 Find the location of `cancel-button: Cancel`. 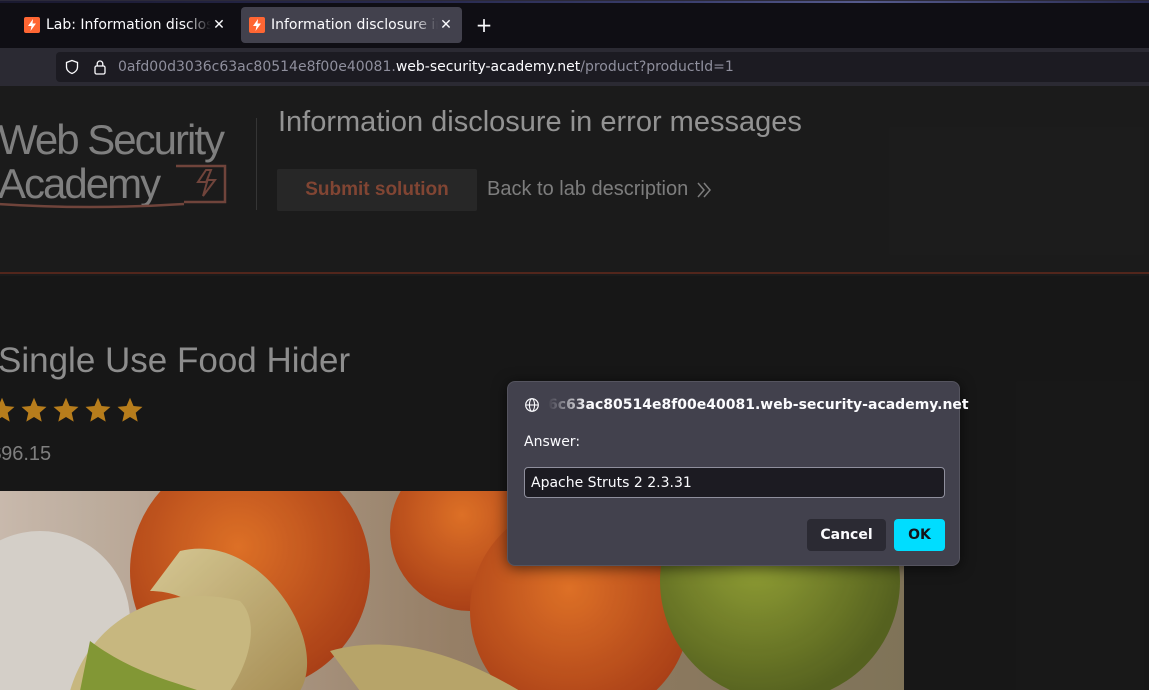

cancel-button: Cancel is located at coordinates (846, 535).